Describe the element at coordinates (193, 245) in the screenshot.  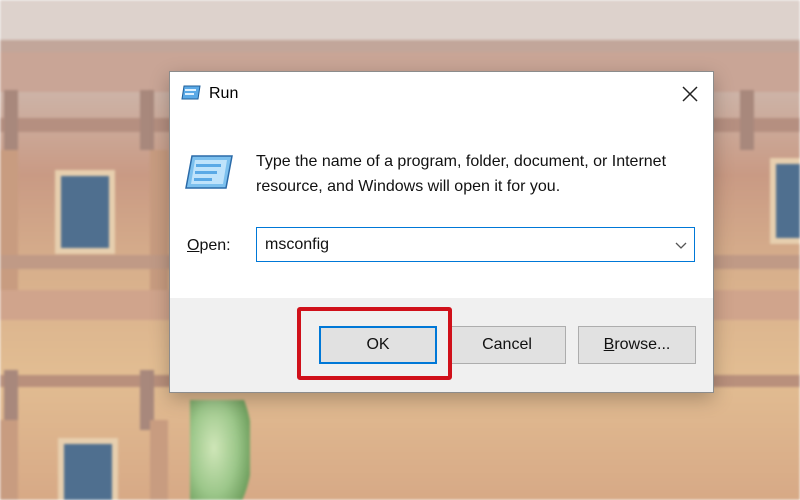
I see `open-label-accesskey: O` at that location.